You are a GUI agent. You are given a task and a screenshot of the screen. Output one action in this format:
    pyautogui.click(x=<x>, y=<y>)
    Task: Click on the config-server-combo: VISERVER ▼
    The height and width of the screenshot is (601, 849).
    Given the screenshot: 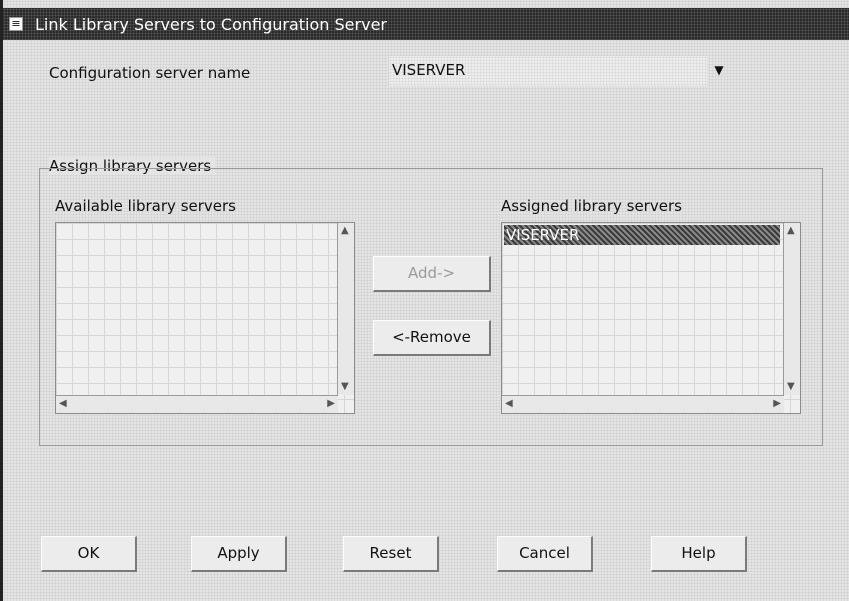 What is the action you would take?
    pyautogui.click(x=558, y=71)
    